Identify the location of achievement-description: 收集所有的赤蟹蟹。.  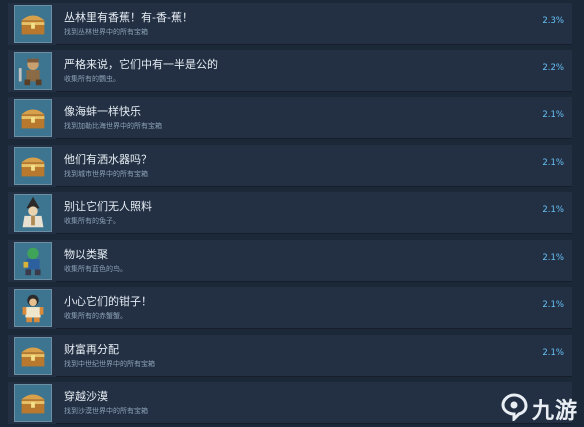
(95, 316).